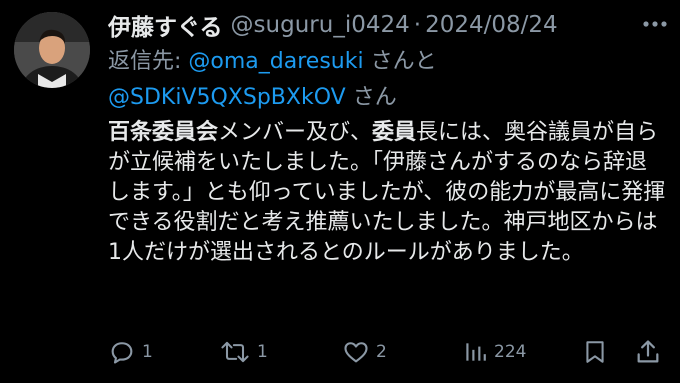  I want to click on bookmark-icon, so click(595, 352).